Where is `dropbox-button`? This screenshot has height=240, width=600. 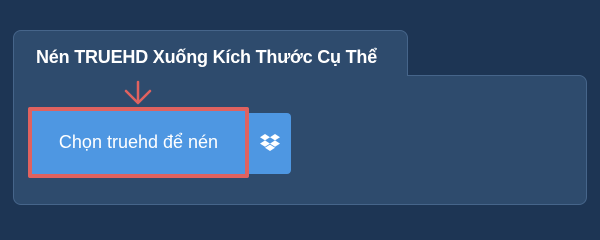 dropbox-button is located at coordinates (270, 143).